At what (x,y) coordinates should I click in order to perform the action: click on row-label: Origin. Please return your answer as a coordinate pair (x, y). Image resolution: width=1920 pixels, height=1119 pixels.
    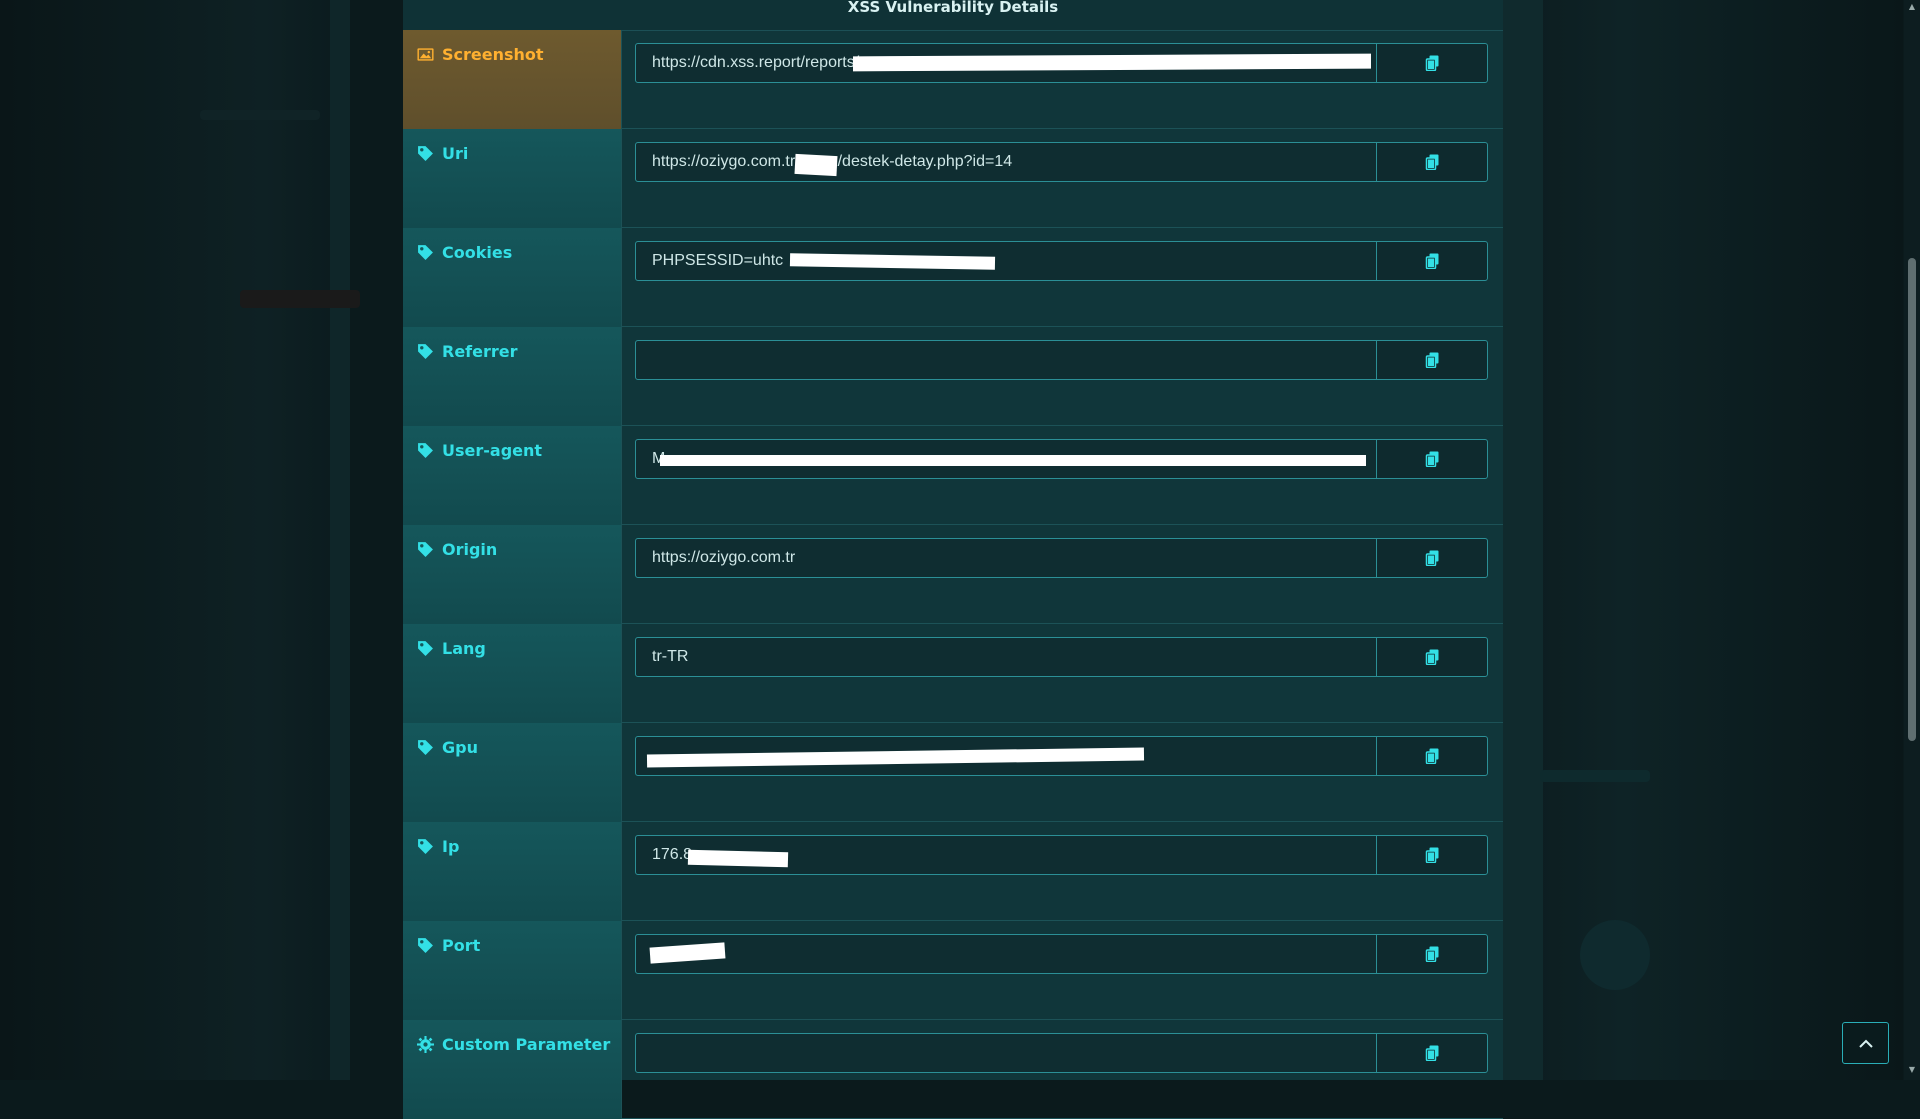
    Looking at the image, I should click on (457, 549).